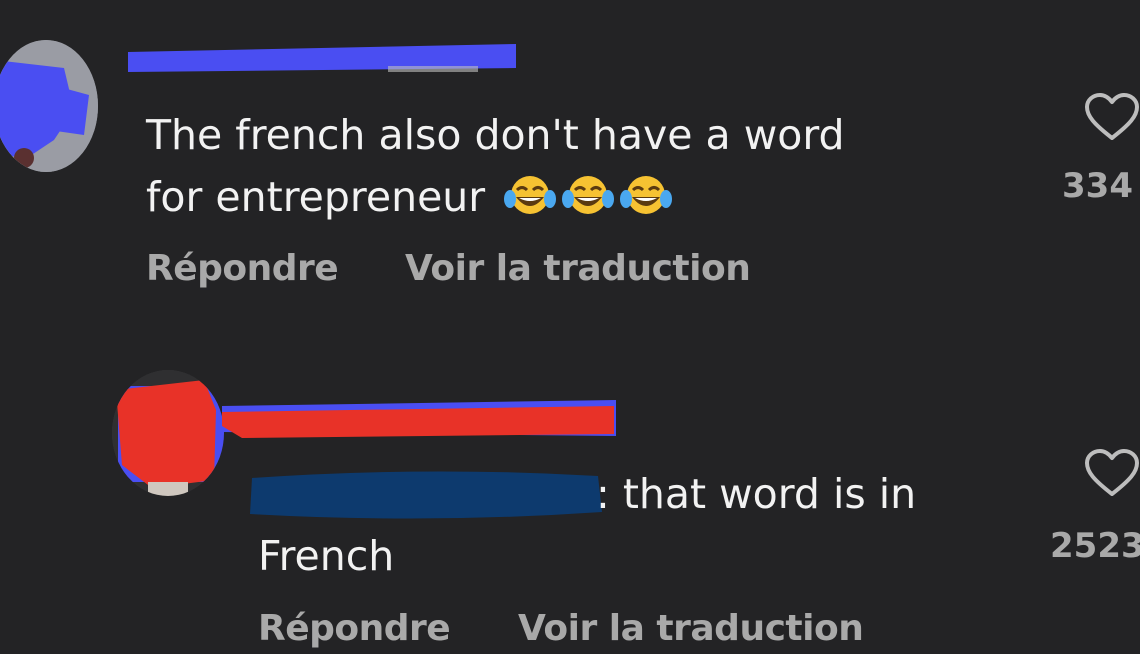 Image resolution: width=1140 pixels, height=654 pixels. Describe the element at coordinates (587, 525) in the screenshot. I see `comment-text: : that word is in French` at that location.